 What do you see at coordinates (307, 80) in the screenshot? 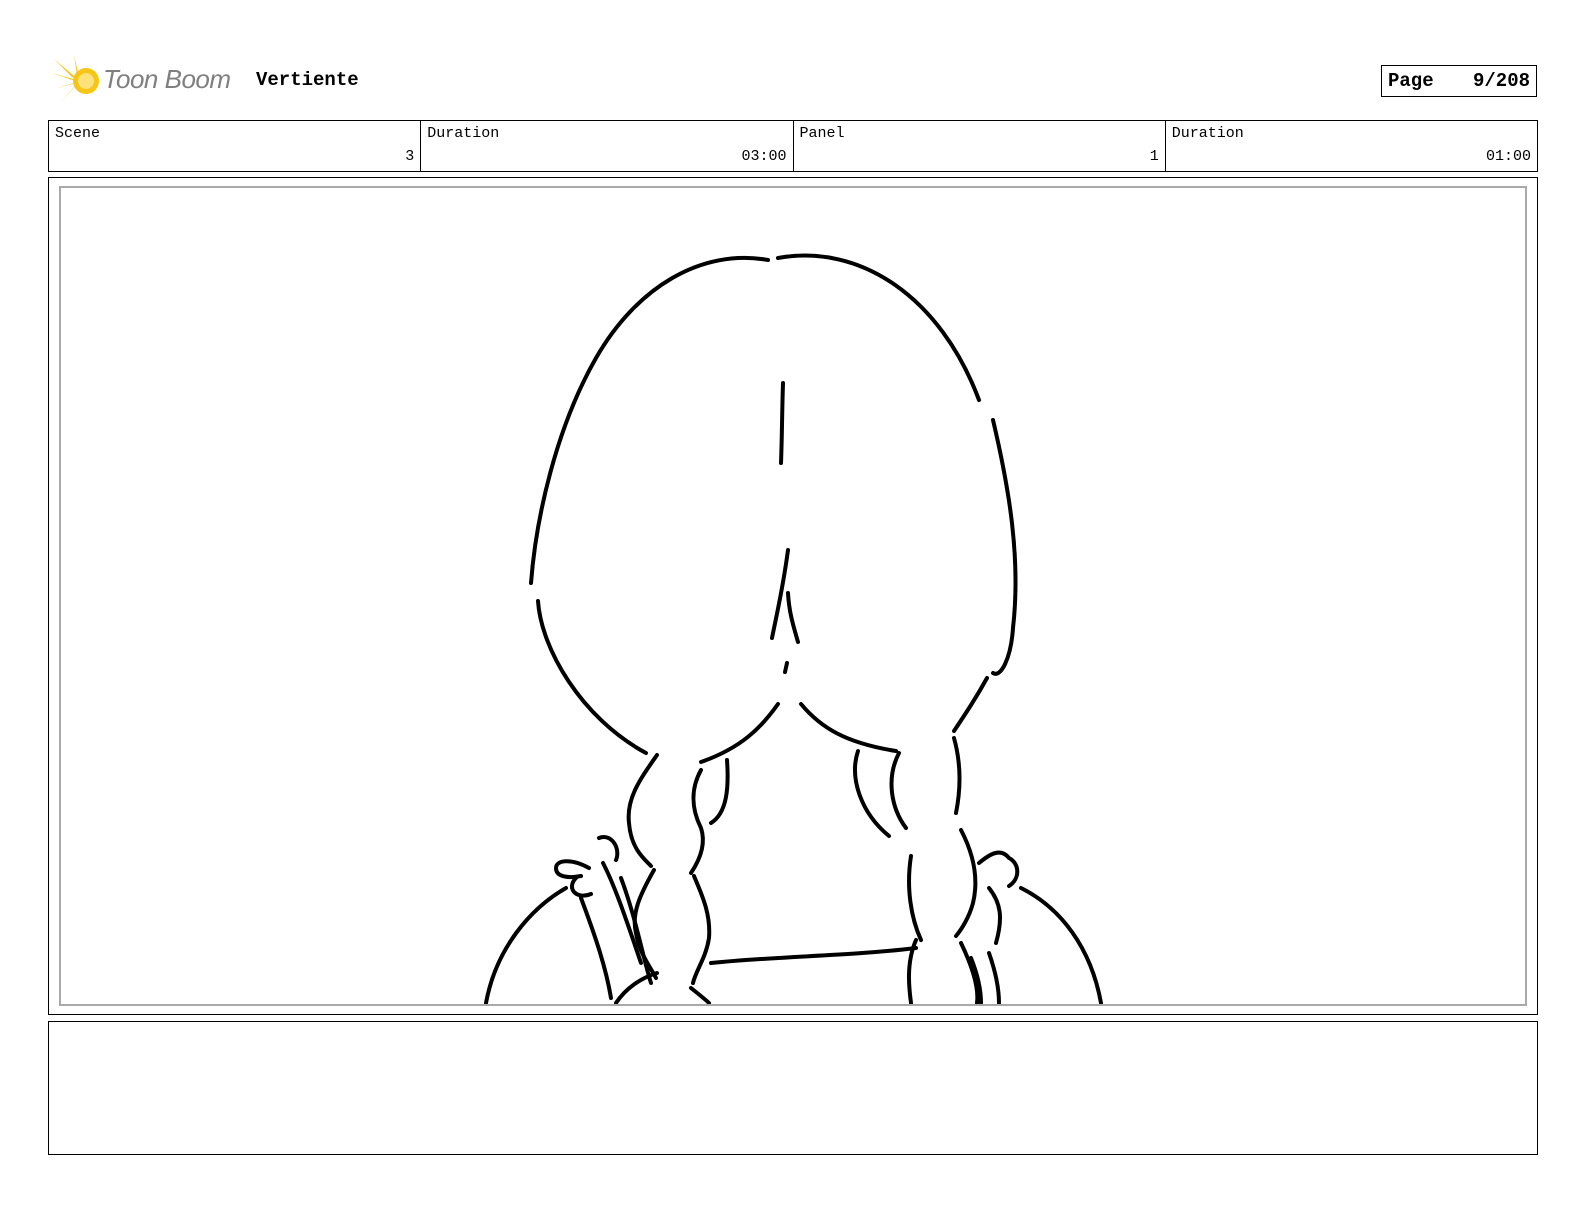
I see `project-title: Vertiente` at bounding box center [307, 80].